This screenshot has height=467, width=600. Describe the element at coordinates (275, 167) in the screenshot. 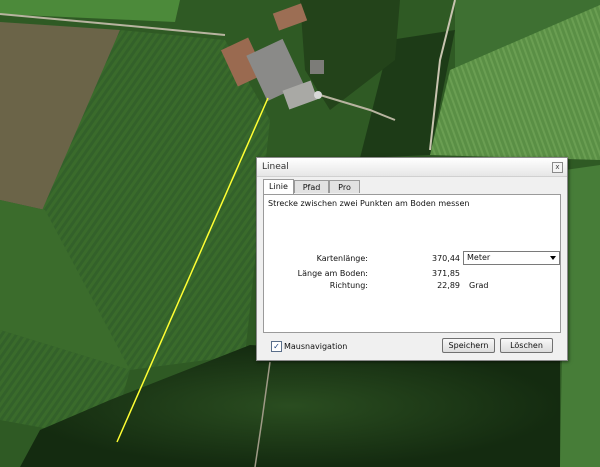

I see `dialog-title: Lineal` at that location.